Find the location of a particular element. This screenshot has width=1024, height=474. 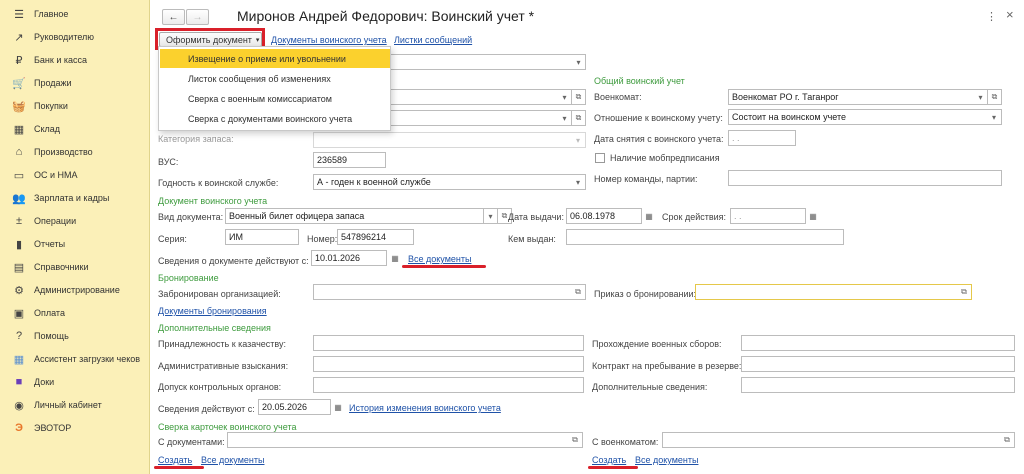

doc-effective-label: Сведения о документе действуют с: is located at coordinates (233, 261).